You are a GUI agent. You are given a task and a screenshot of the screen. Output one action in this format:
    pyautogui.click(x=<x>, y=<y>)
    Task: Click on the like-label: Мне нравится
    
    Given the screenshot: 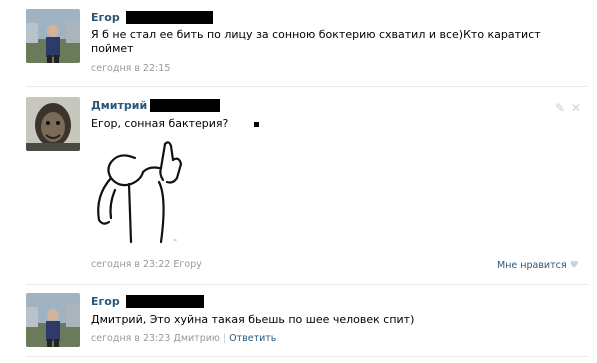 What is the action you would take?
    pyautogui.click(x=532, y=265)
    